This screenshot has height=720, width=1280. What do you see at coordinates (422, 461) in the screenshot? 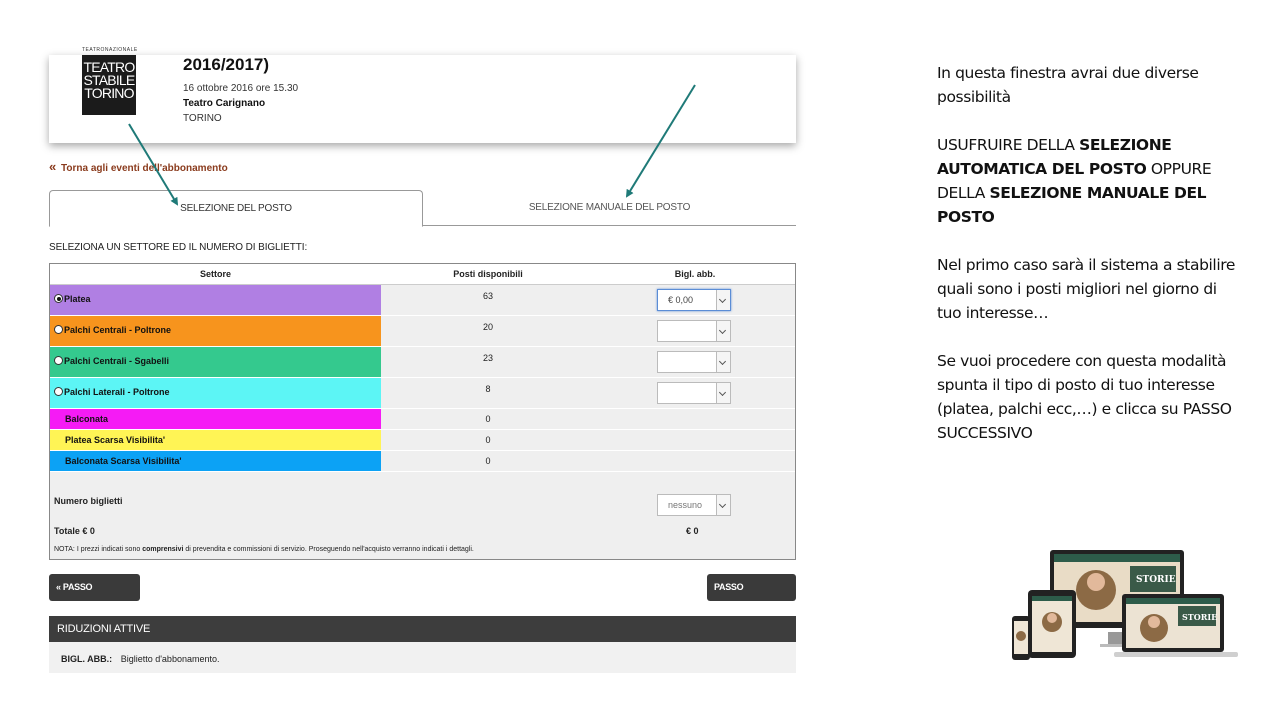
I see `table-row: Balconata Scarsa Visibilita' 0` at bounding box center [422, 461].